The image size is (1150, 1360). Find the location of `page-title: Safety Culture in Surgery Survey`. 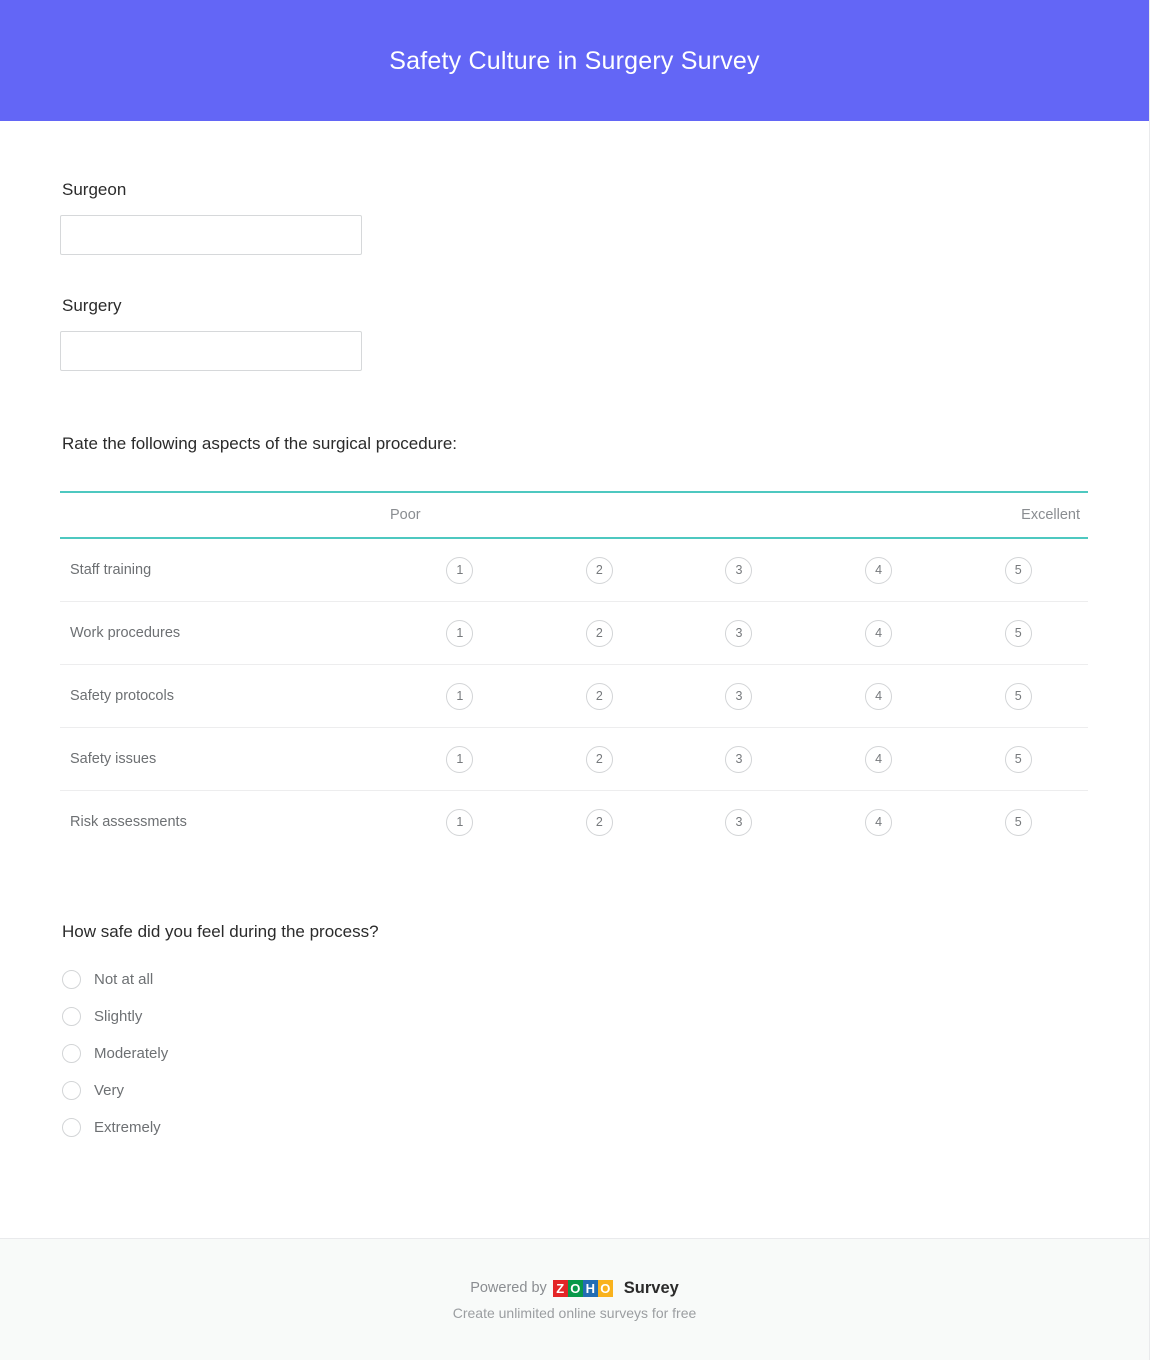

page-title: Safety Culture in Surgery Survey is located at coordinates (574, 60).